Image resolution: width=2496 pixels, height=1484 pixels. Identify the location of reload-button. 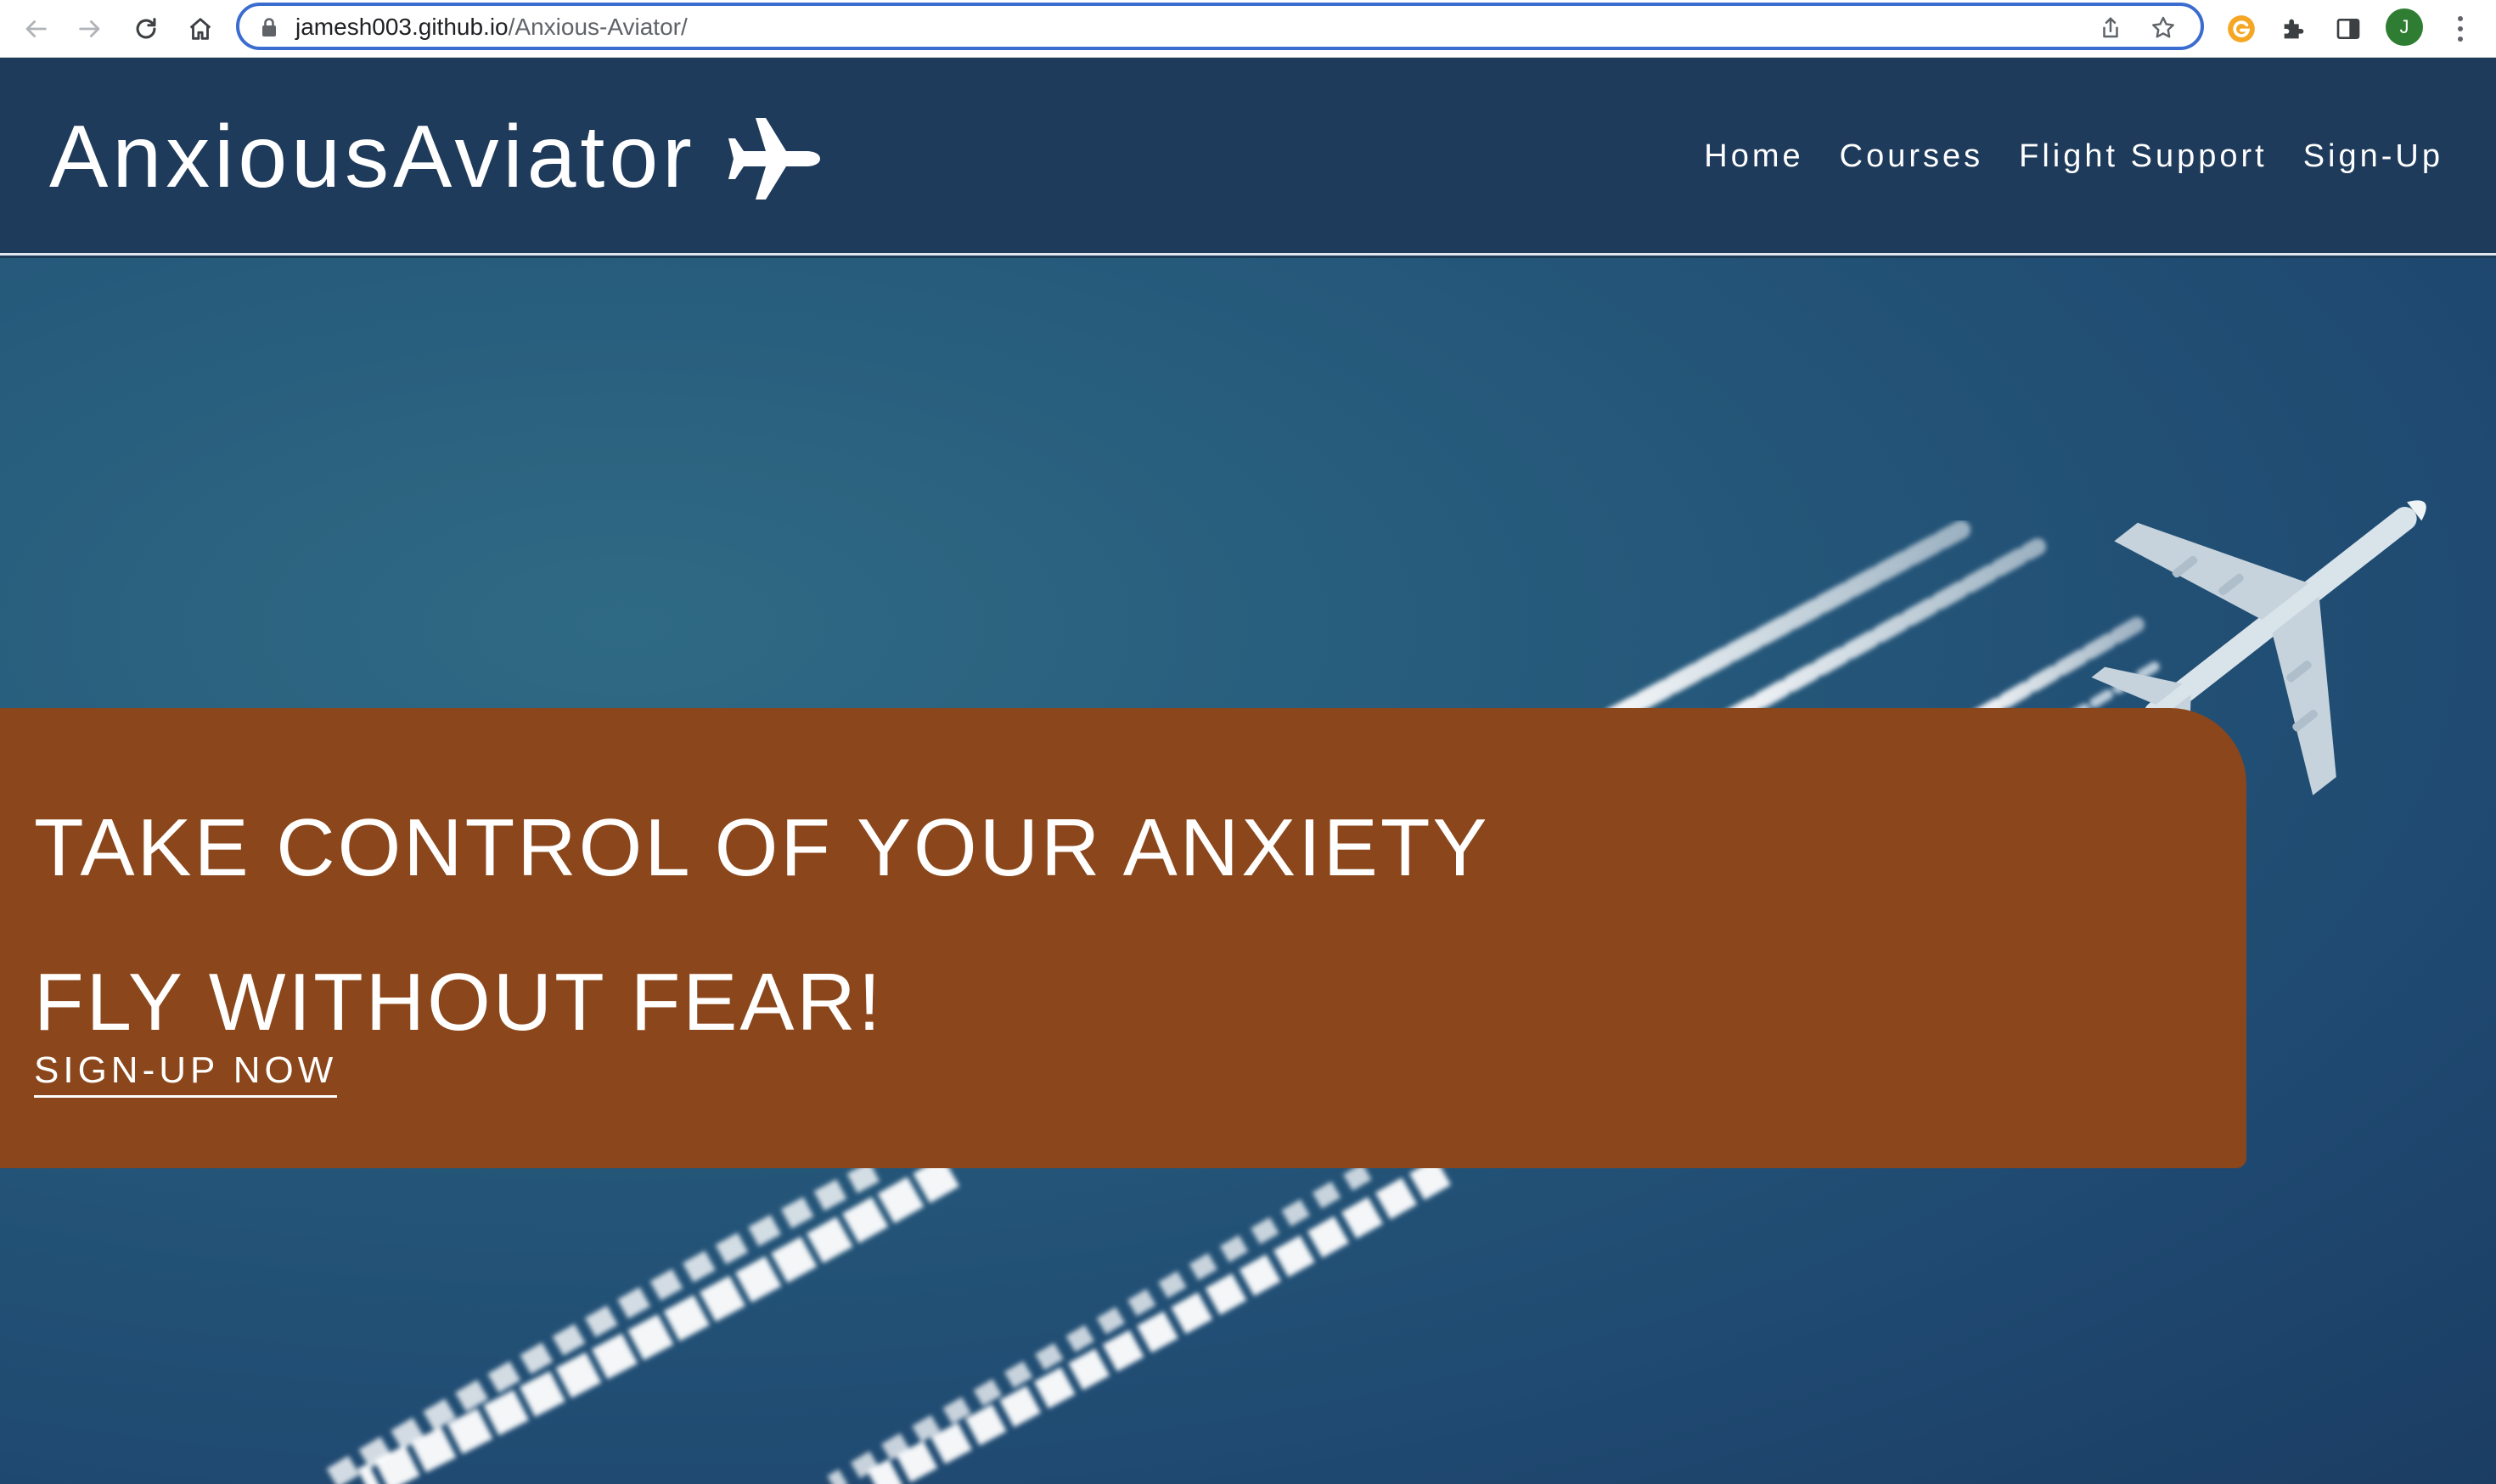
(146, 29).